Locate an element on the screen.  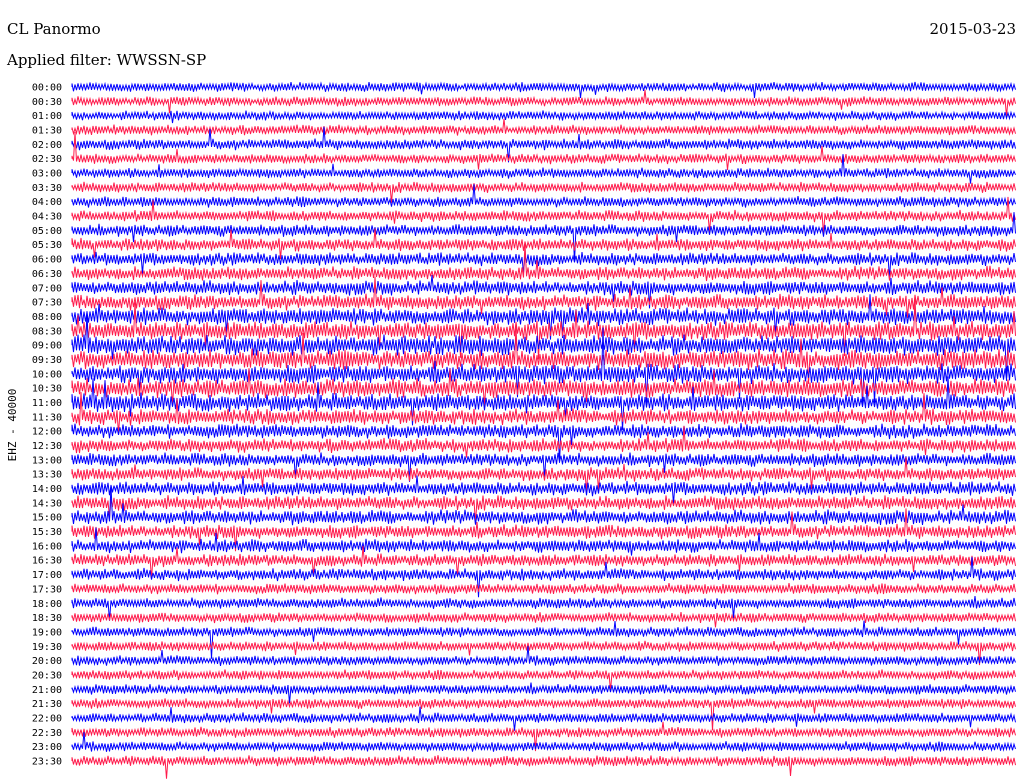
time-label: 08:30 is located at coordinates (47, 331).